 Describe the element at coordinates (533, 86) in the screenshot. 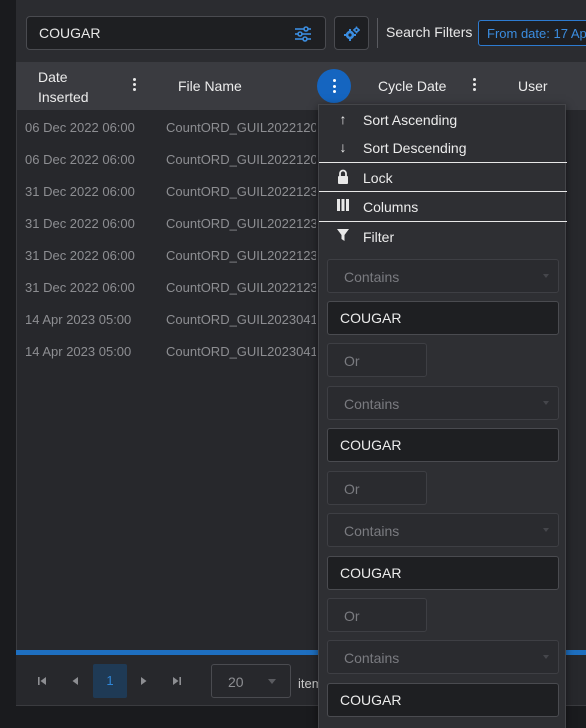

I see `column-header-user: User` at that location.